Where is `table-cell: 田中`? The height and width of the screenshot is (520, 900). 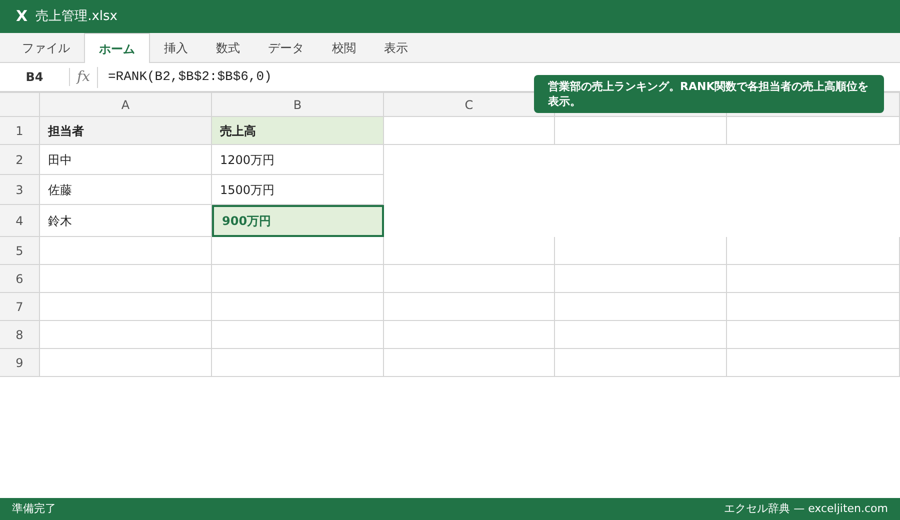
table-cell: 田中 is located at coordinates (126, 160).